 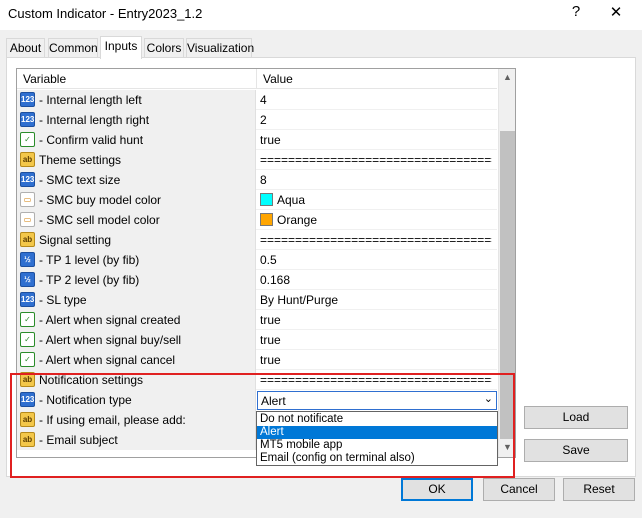 I want to click on variable-name: - SMC sell model color, so click(x=99, y=220).